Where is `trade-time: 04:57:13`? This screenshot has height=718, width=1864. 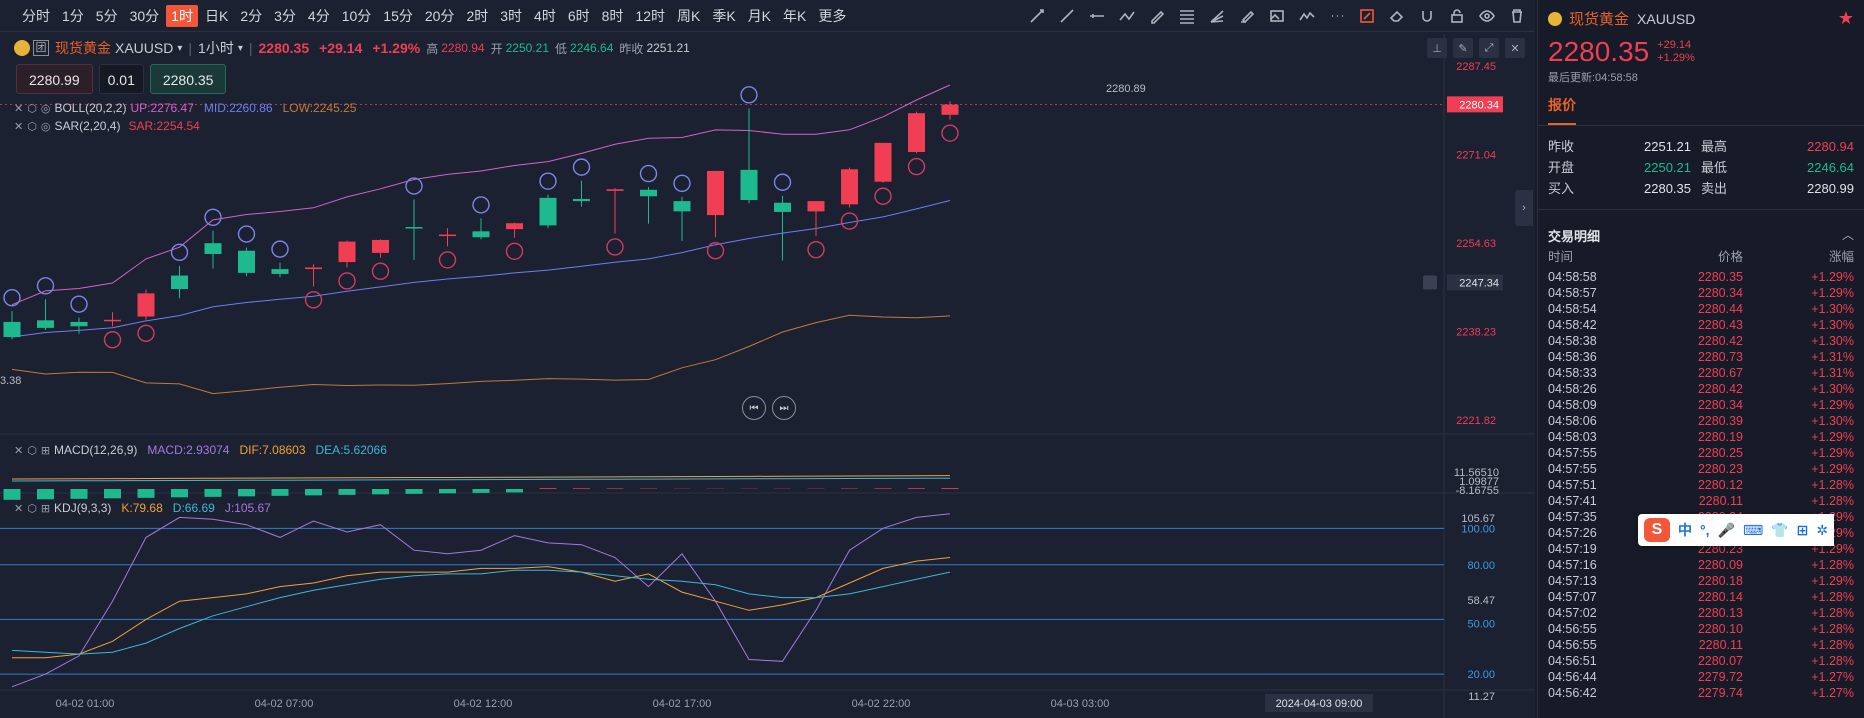 trade-time: 04:57:13 is located at coordinates (1572, 581).